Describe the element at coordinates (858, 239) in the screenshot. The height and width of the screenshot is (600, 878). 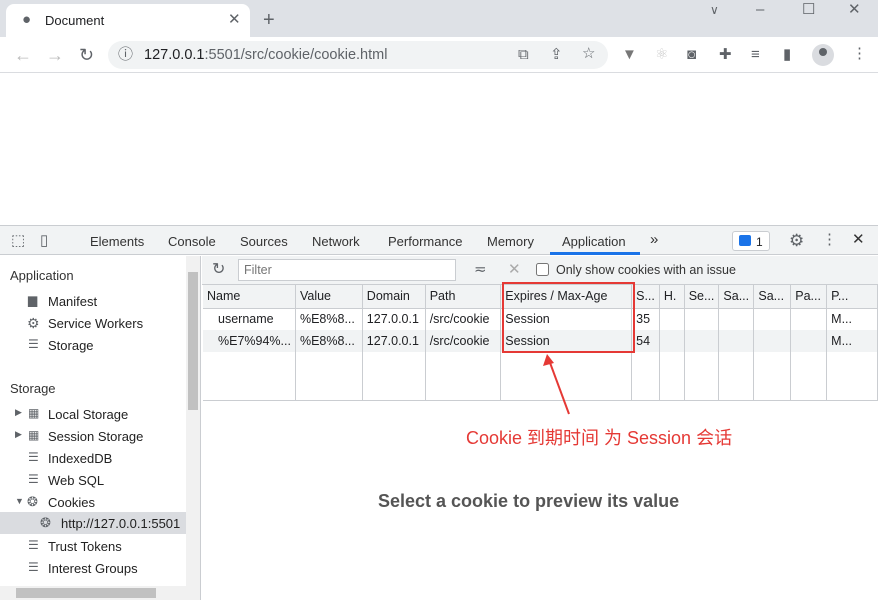
I see `close-devtools-icon: ✕` at that location.